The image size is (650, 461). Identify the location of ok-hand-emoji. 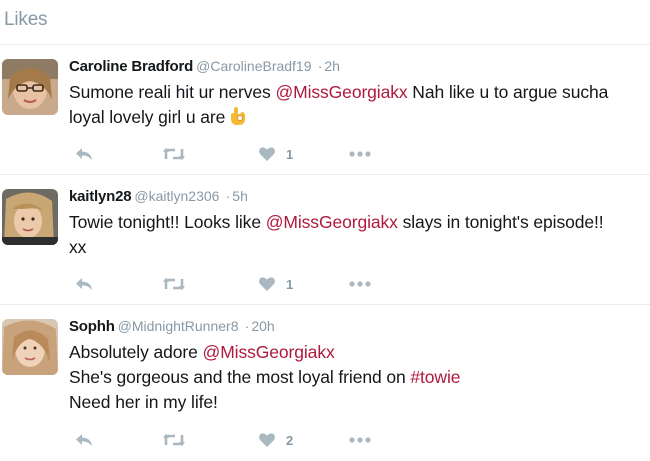
(238, 119).